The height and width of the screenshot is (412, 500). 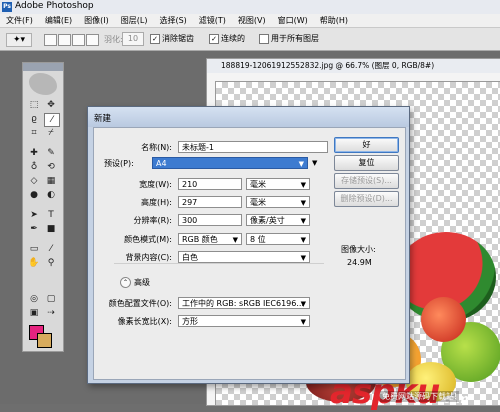 What do you see at coordinates (34, 181) in the screenshot?
I see `eraser-tool-icon: ◇` at bounding box center [34, 181].